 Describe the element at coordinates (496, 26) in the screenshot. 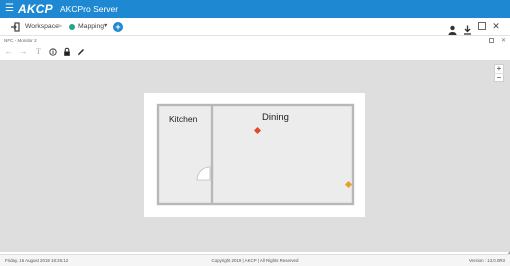

I see `close-icon: ✕` at that location.